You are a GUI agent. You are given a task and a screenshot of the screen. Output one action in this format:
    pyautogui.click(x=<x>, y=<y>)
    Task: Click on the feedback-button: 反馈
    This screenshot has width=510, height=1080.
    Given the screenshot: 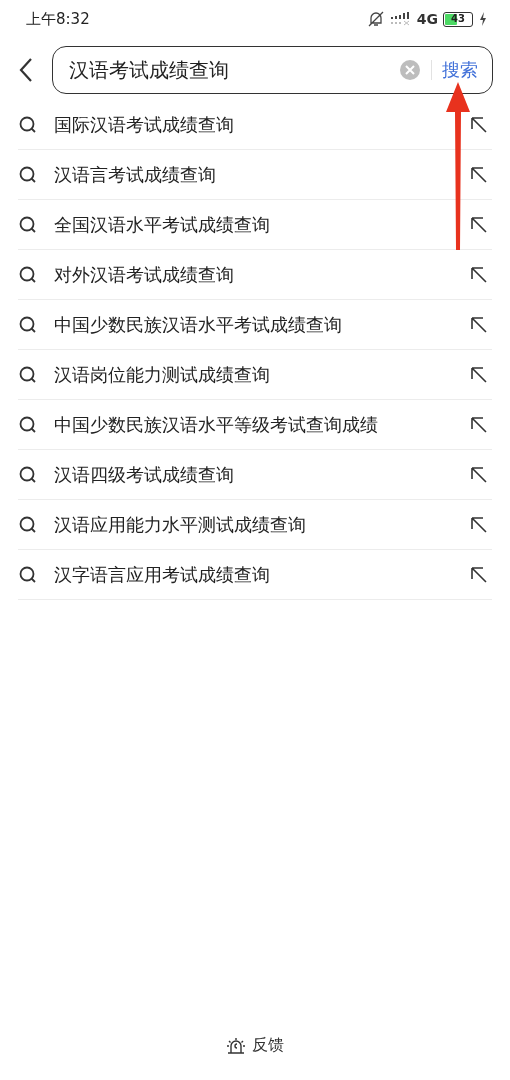 What is the action you would take?
    pyautogui.click(x=255, y=1045)
    